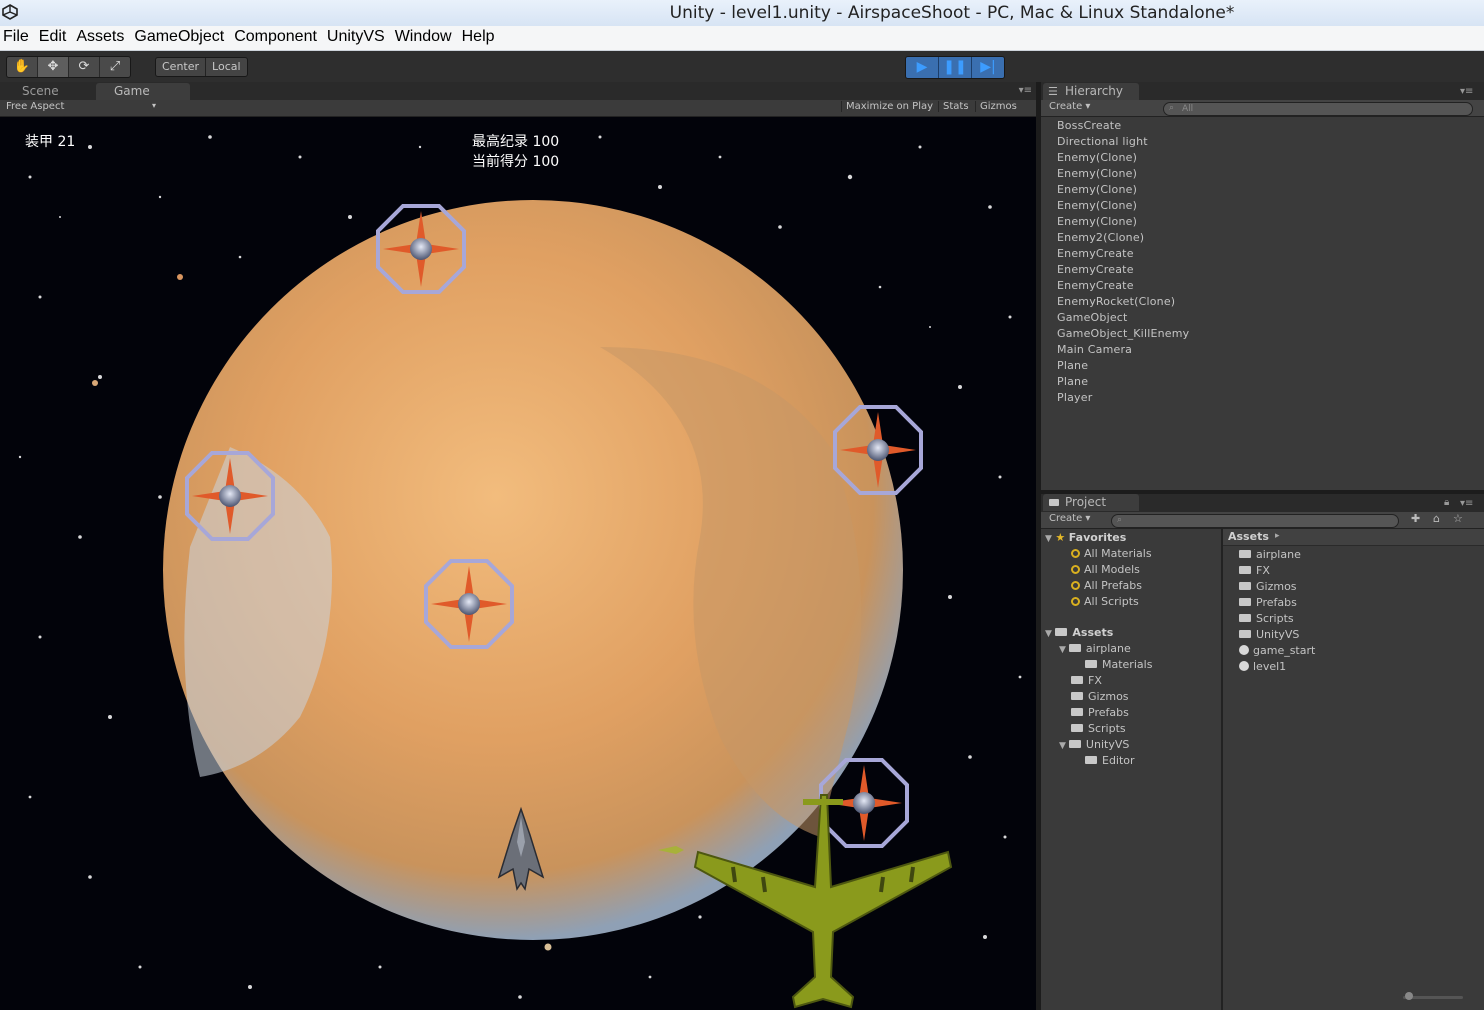  Describe the element at coordinates (1415, 518) in the screenshot. I see `filter-type-icon: ✚` at that location.